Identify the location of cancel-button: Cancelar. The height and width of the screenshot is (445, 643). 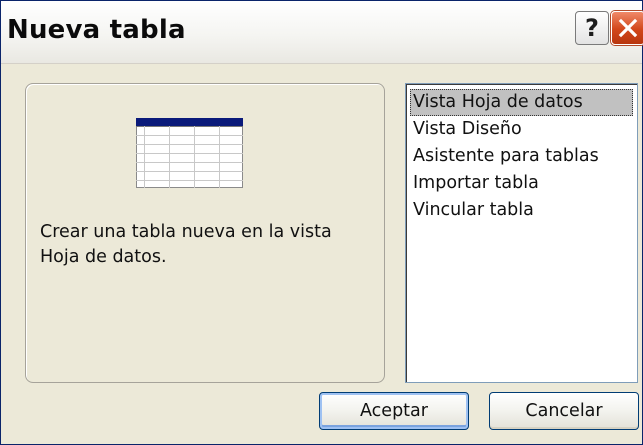
(564, 411).